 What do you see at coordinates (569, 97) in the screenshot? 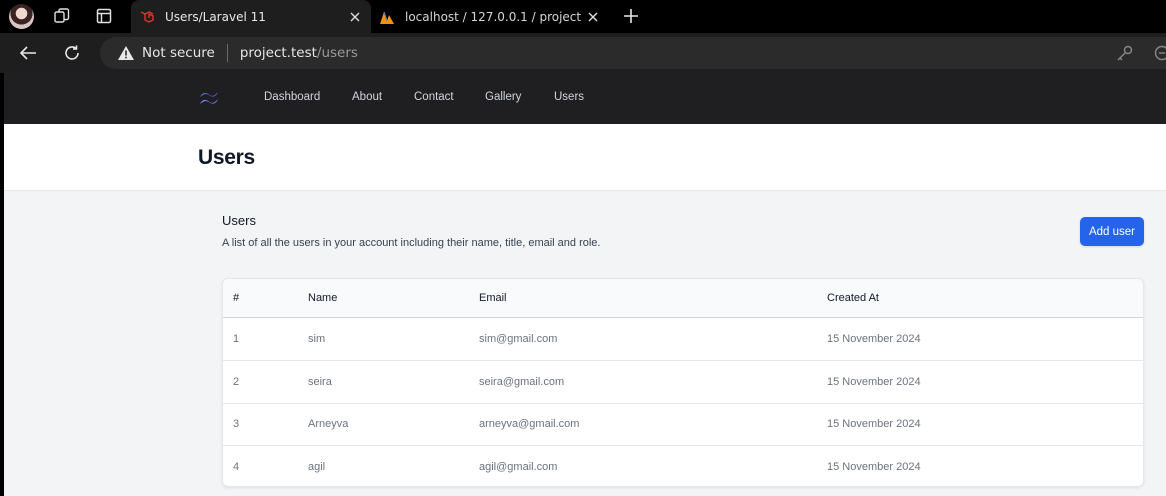
I see `nav-link-users: Users` at bounding box center [569, 97].